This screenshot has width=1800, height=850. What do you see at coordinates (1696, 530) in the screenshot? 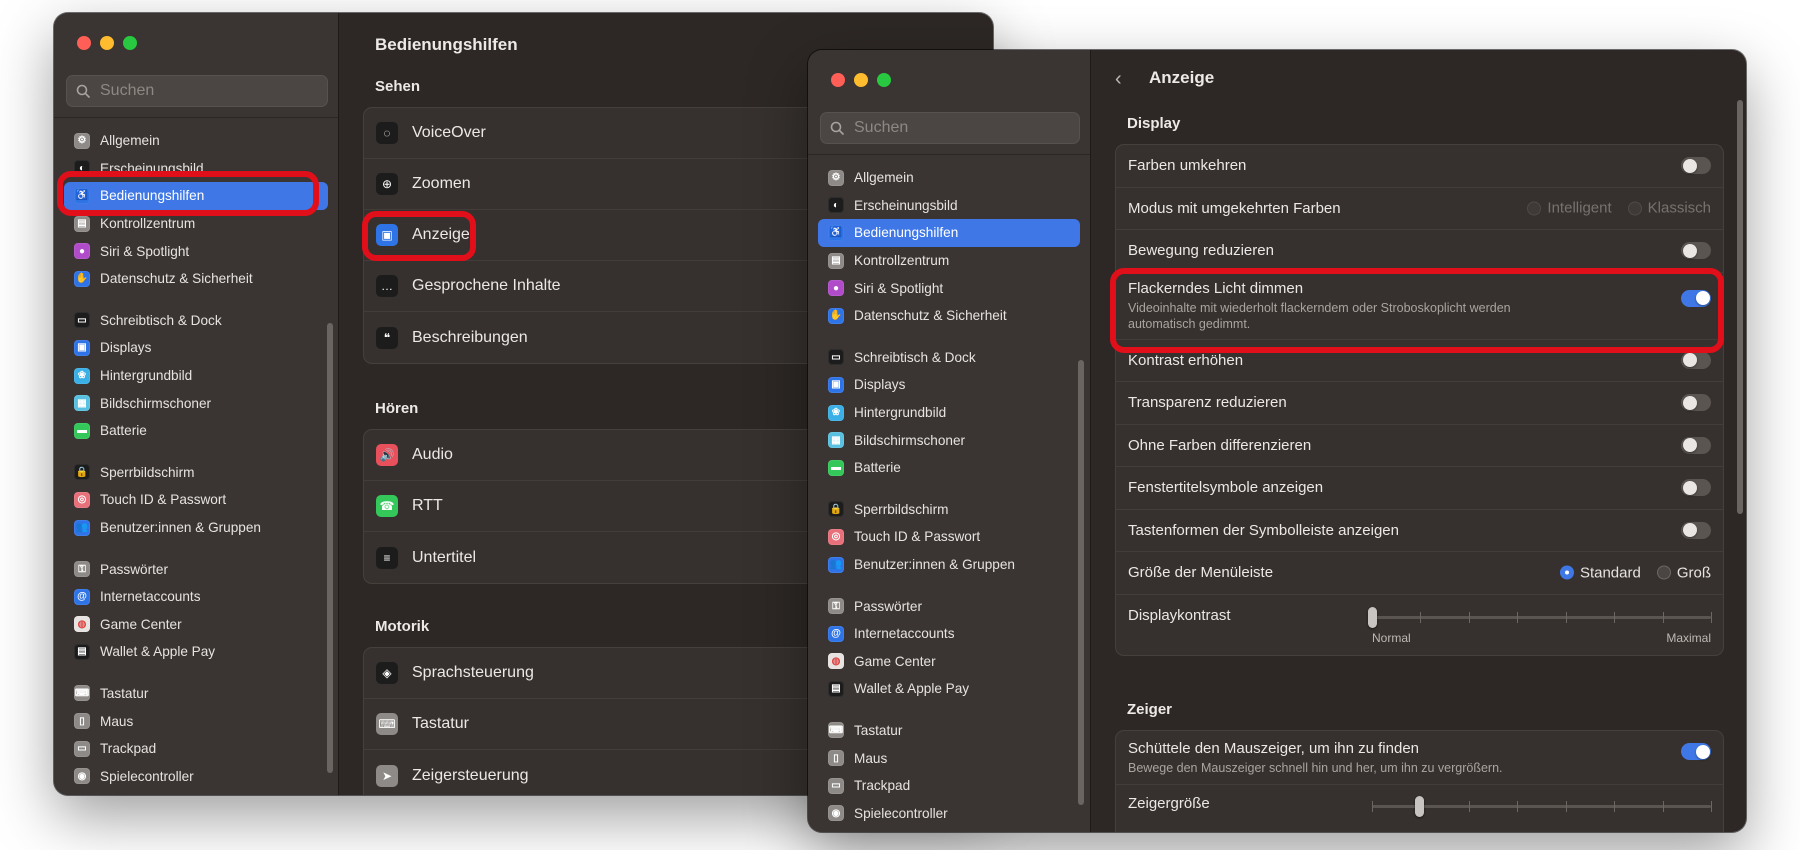
I see `tastenformen-toggle` at bounding box center [1696, 530].